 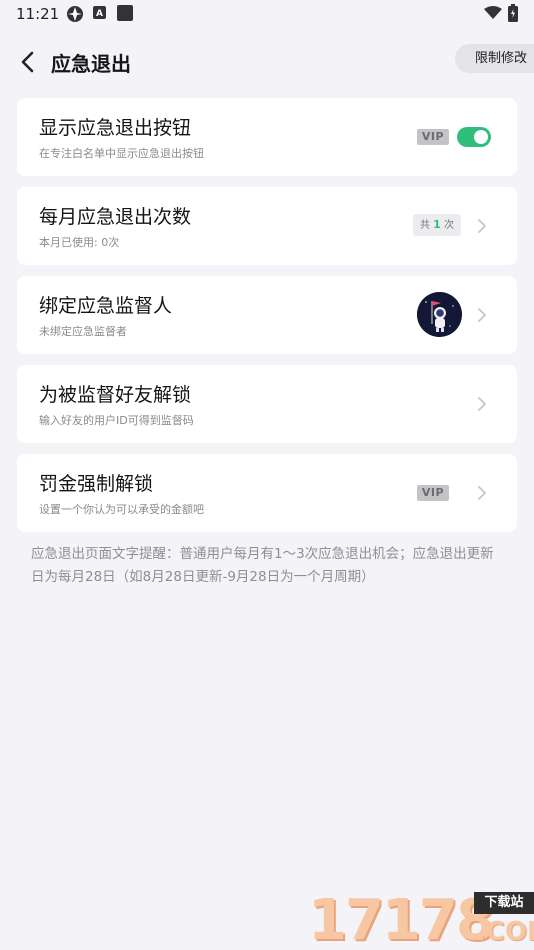 I want to click on astronaut-icon, so click(x=439, y=314).